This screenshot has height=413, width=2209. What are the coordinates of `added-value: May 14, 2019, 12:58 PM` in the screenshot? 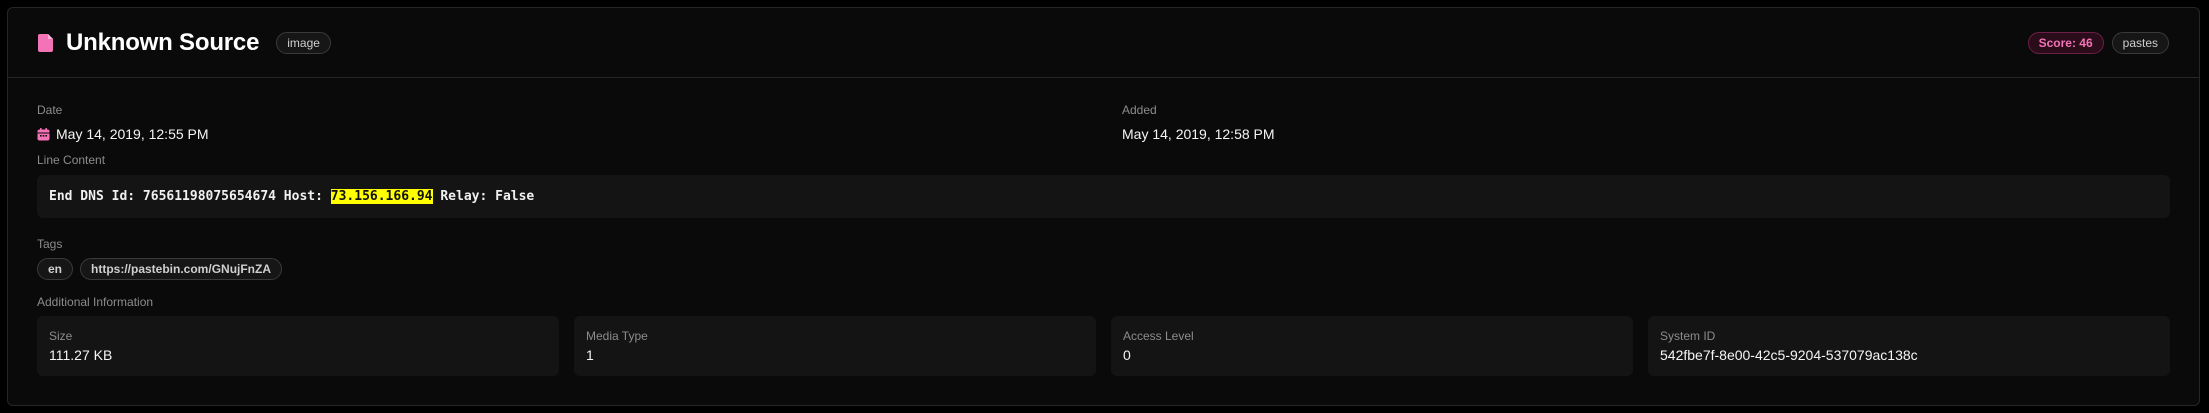 It's located at (1198, 134).